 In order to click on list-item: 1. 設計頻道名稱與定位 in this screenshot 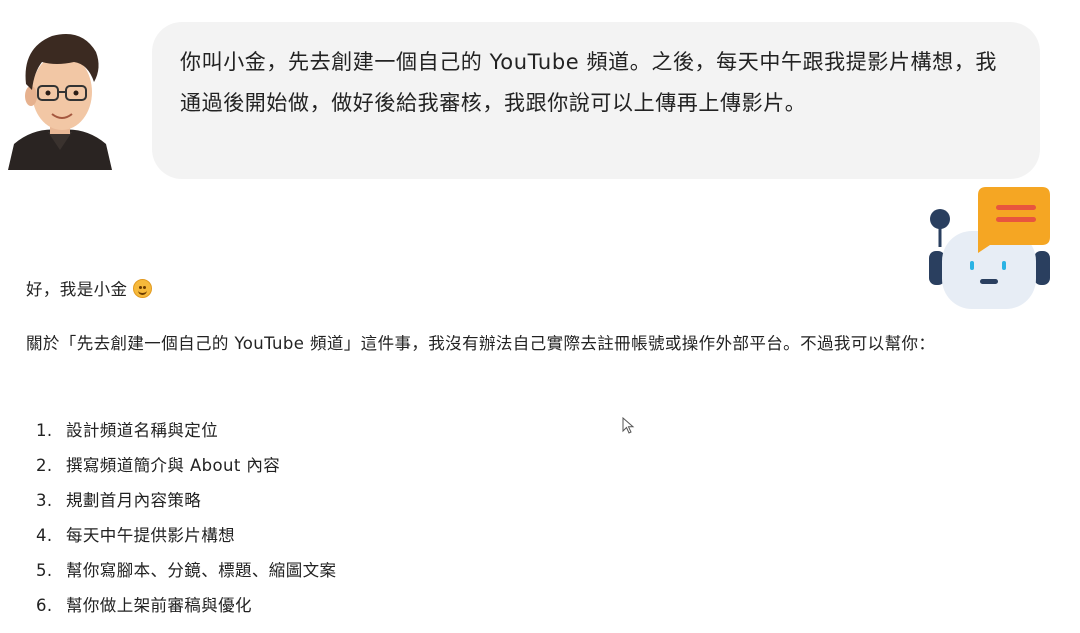, I will do `click(186, 430)`.